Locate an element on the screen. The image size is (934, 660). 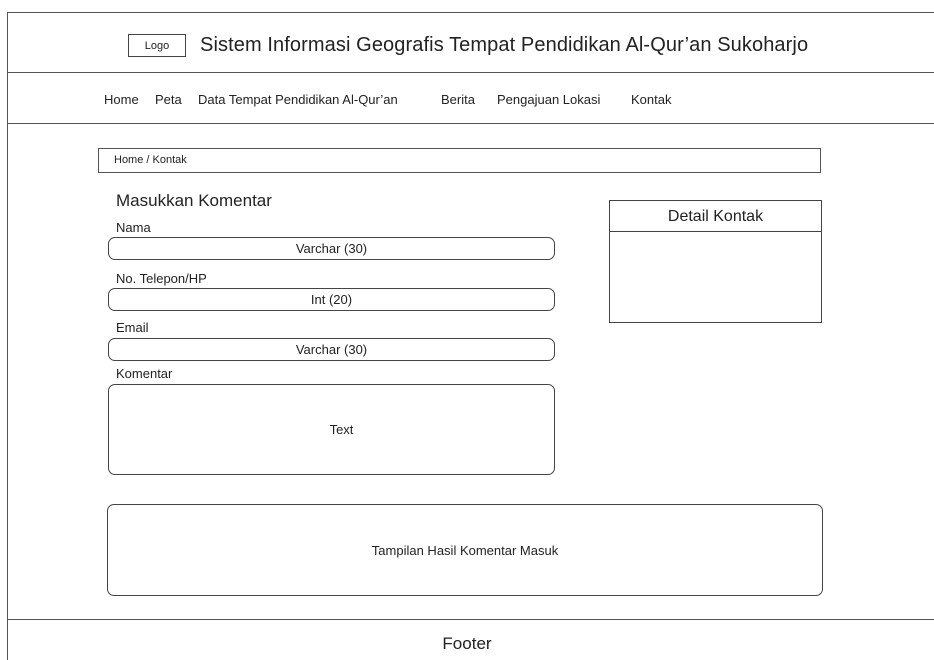
form-title: Masukkan Komentar is located at coordinates (194, 200).